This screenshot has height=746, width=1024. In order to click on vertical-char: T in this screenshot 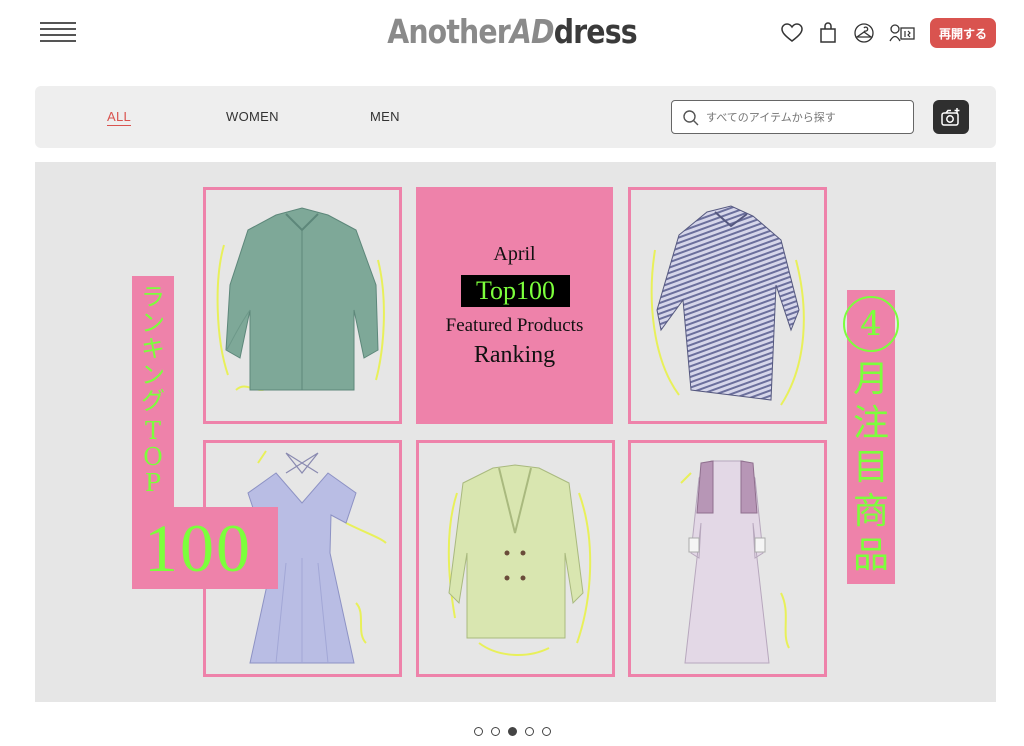, I will do `click(152, 431)`.